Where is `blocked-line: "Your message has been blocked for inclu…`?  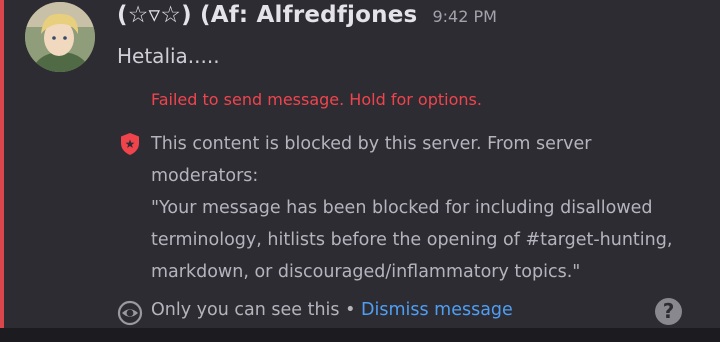
blocked-line: "Your message has been blocked for inclu… is located at coordinates (402, 208).